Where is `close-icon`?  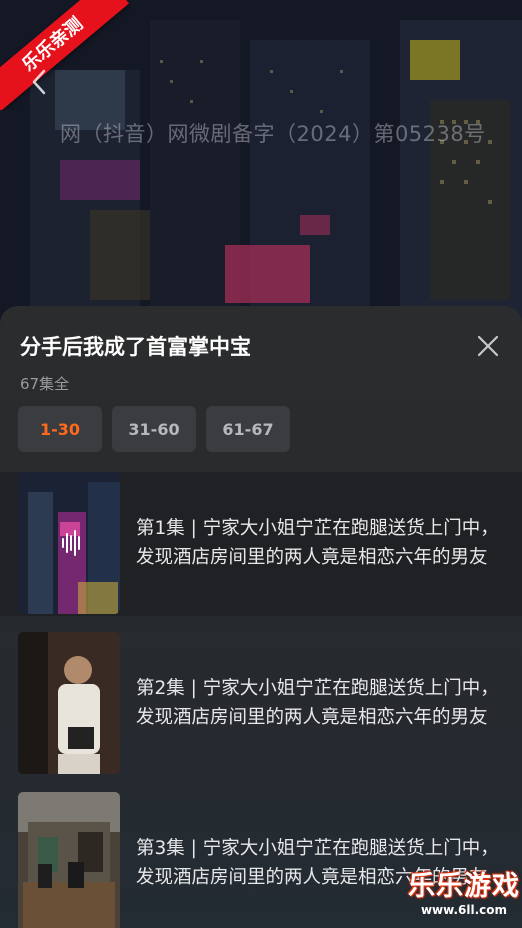 close-icon is located at coordinates (488, 346).